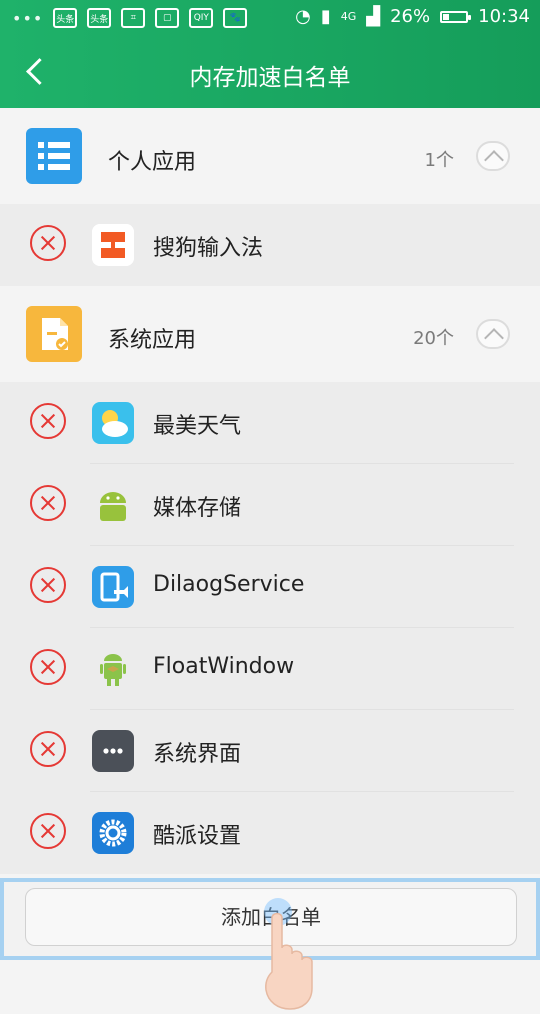 The width and height of the screenshot is (540, 1014). I want to click on list-icon, so click(54, 156).